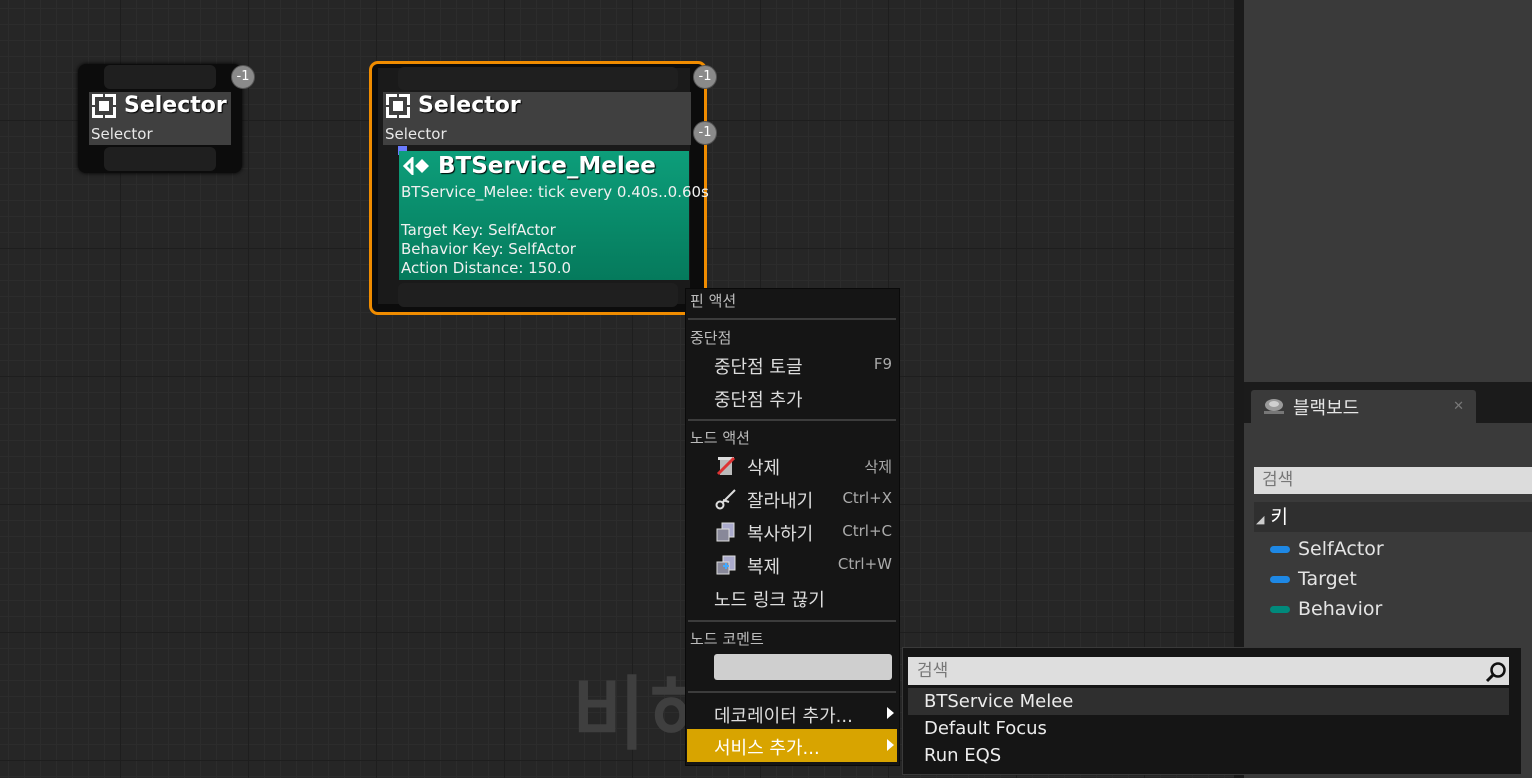 The width and height of the screenshot is (1532, 778). I want to click on details-panel, so click(1388, 191).